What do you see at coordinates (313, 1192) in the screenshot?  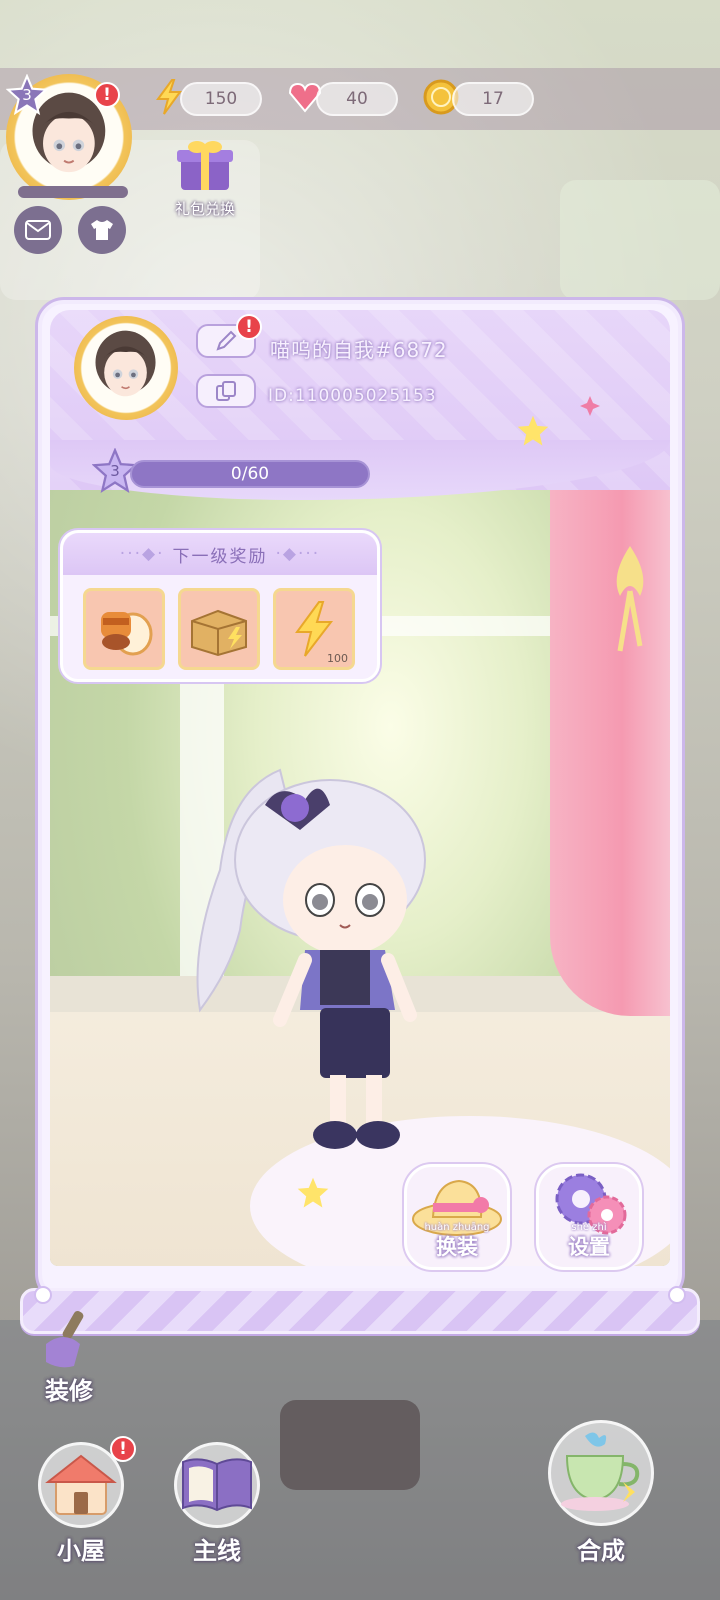 I see `floor-star-icon` at bounding box center [313, 1192].